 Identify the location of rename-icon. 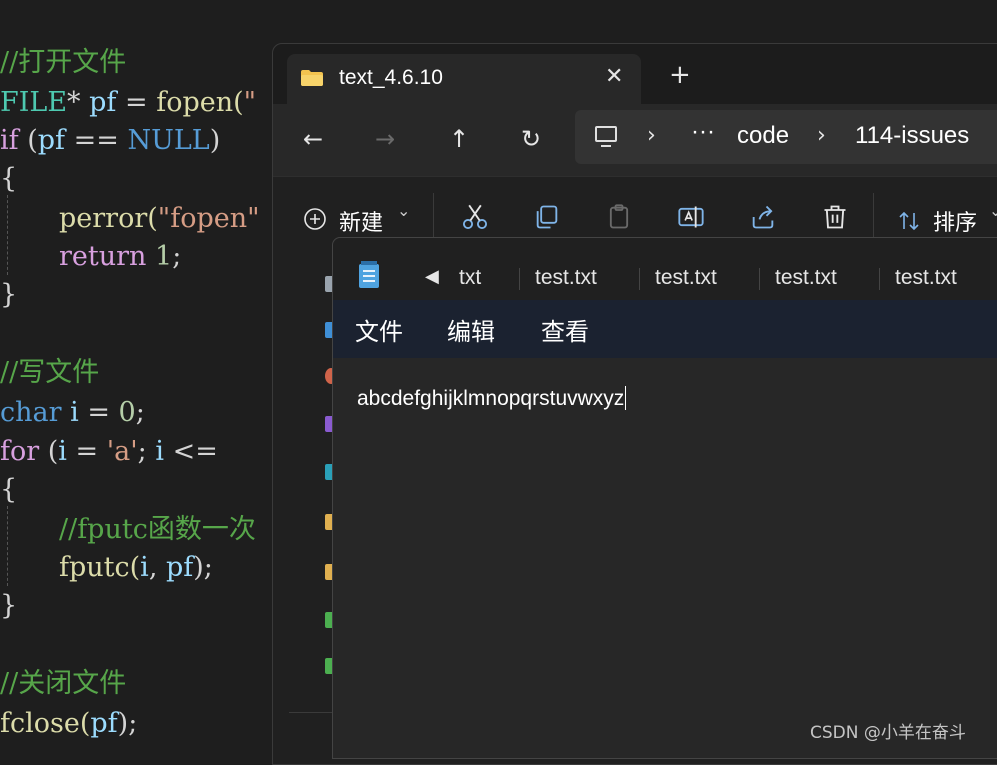
(691, 217).